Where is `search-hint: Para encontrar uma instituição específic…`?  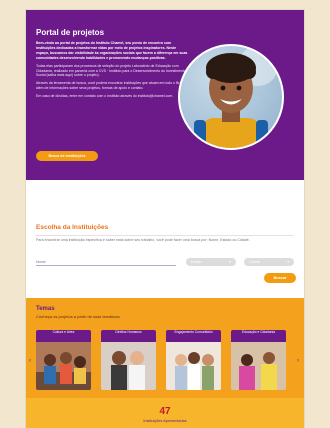
search-hint: Para encontrar uma instituição específic… is located at coordinates (143, 240).